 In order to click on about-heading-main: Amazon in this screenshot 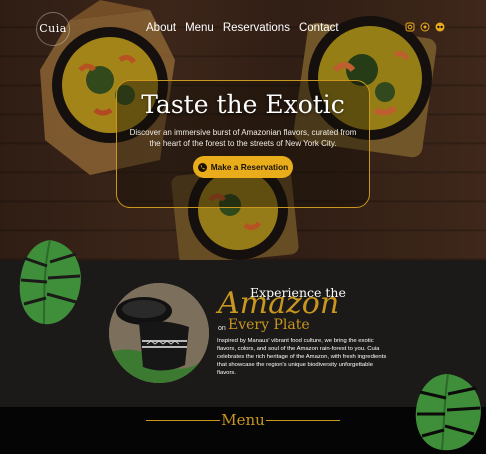, I will do `click(279, 303)`.